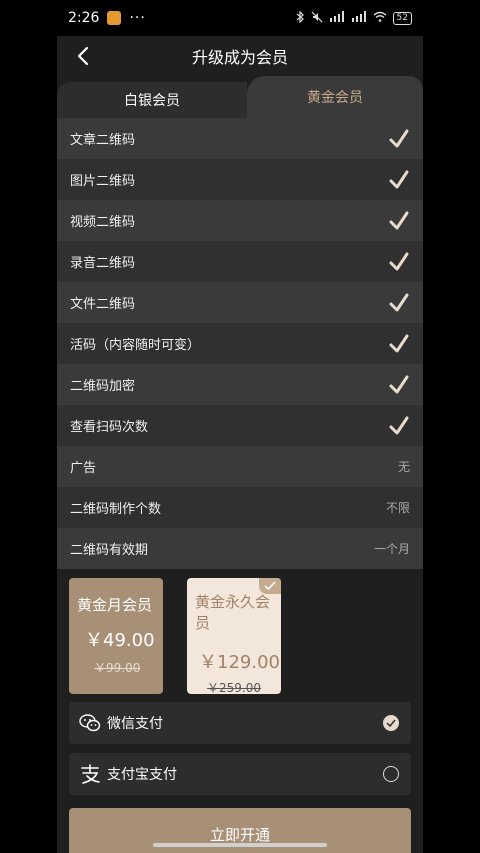  Describe the element at coordinates (135, 724) in the screenshot. I see `payment-label: 微信支付` at that location.